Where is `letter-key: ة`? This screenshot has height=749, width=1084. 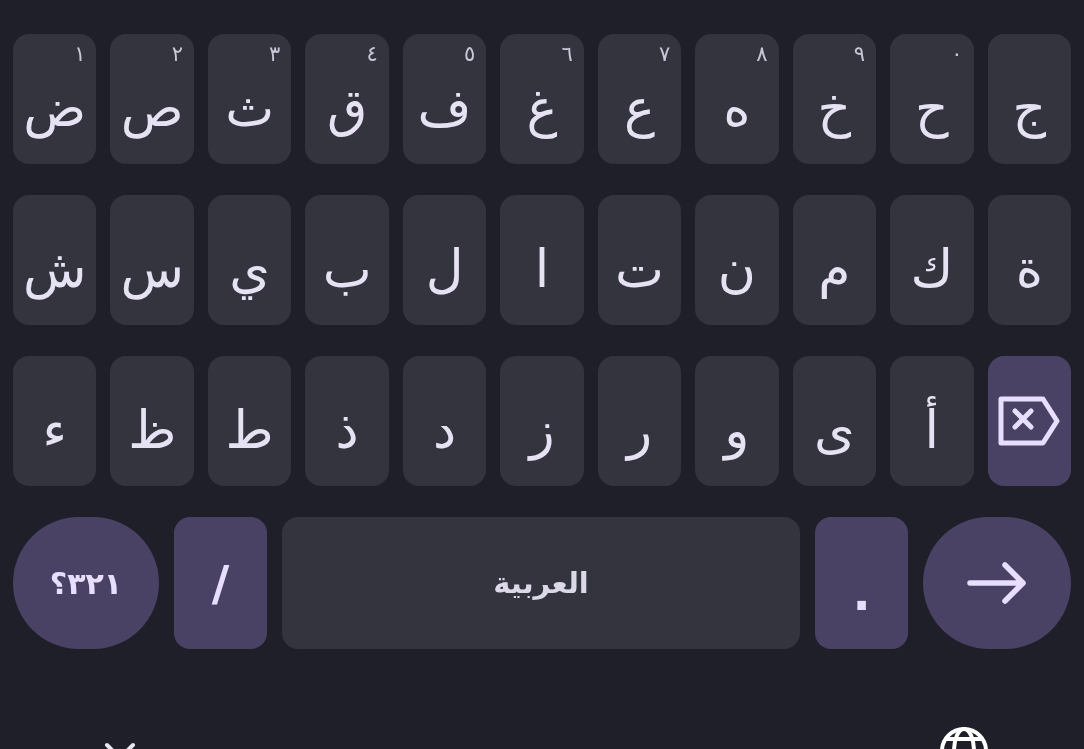 letter-key: ة is located at coordinates (1029, 260).